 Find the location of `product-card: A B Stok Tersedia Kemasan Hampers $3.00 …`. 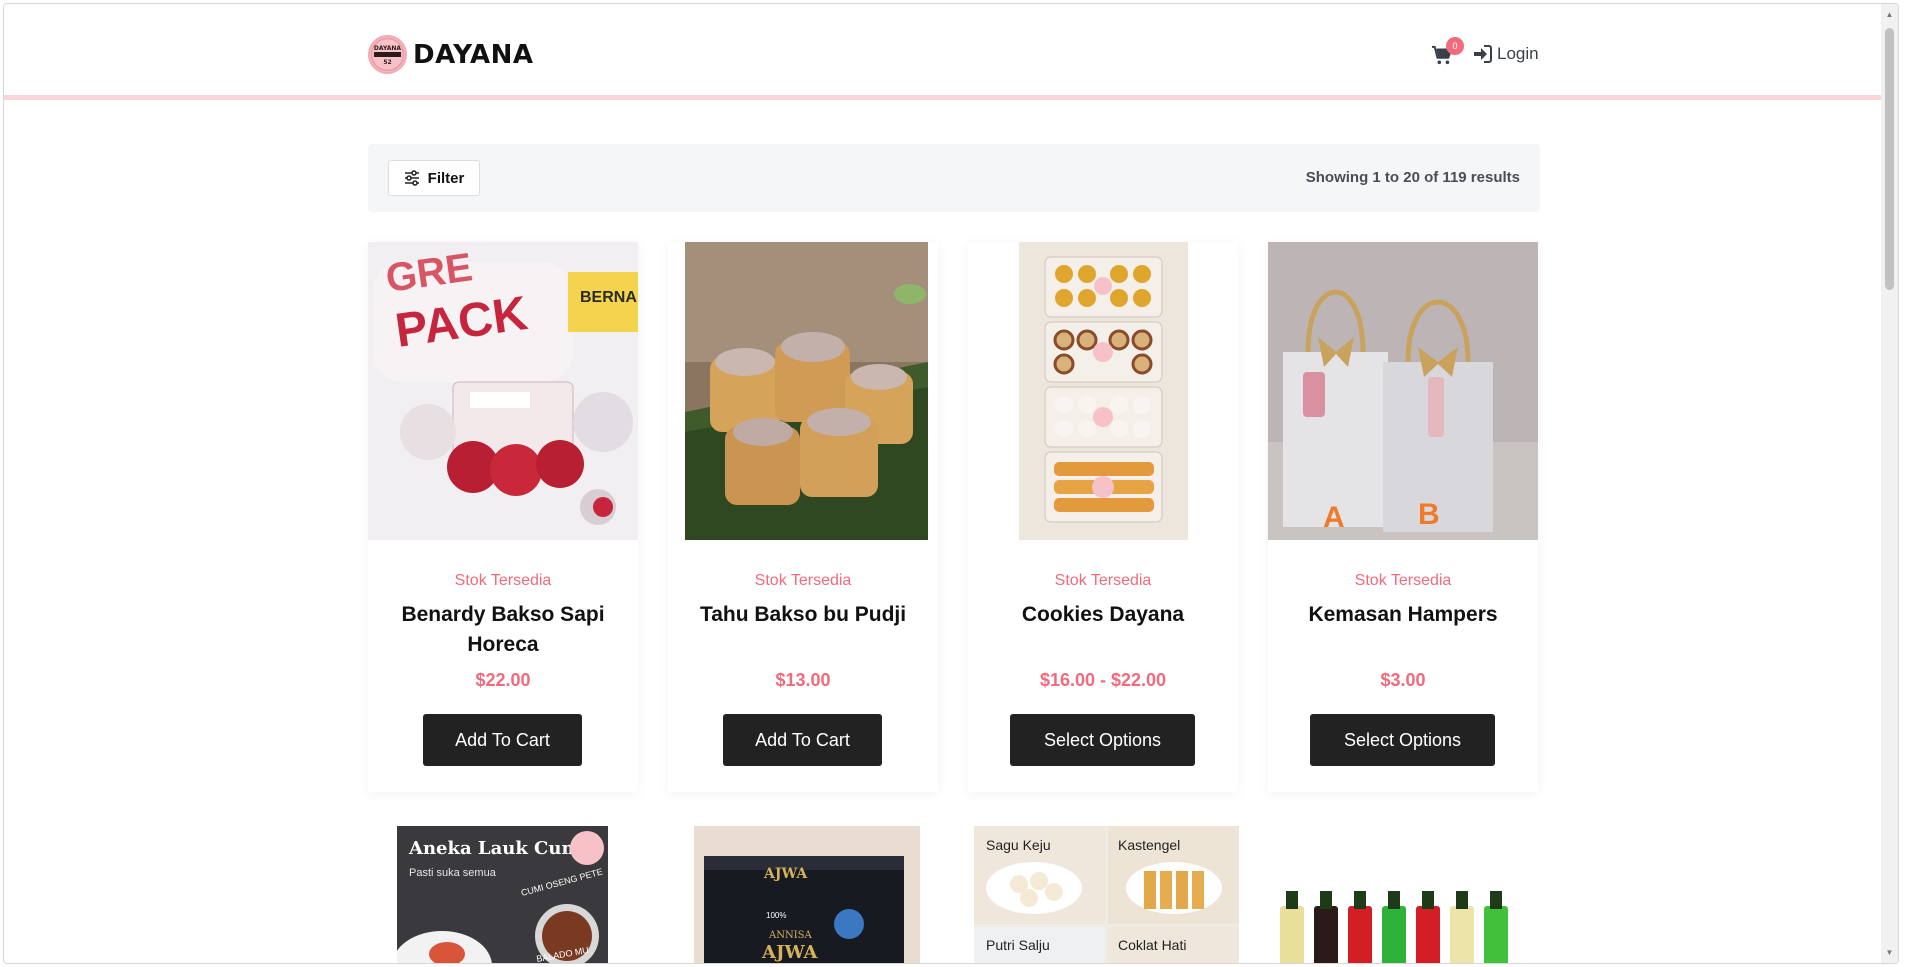

product-card: A B Stok Tersedia Kemasan Hampers $3.00 … is located at coordinates (1403, 517).